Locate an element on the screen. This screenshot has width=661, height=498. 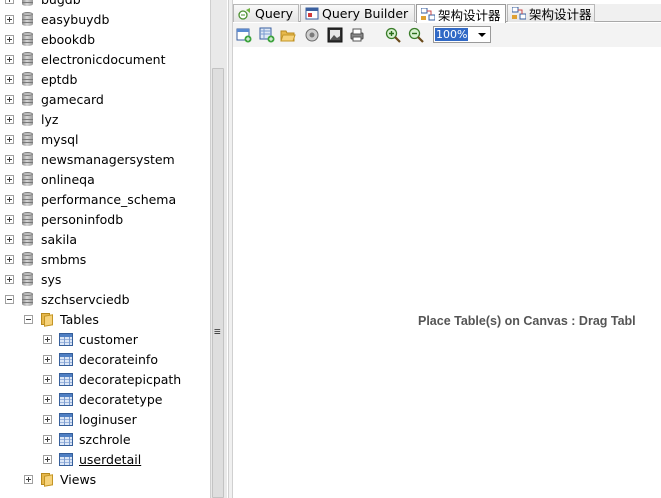
zoom-out-icon is located at coordinates (416, 35).